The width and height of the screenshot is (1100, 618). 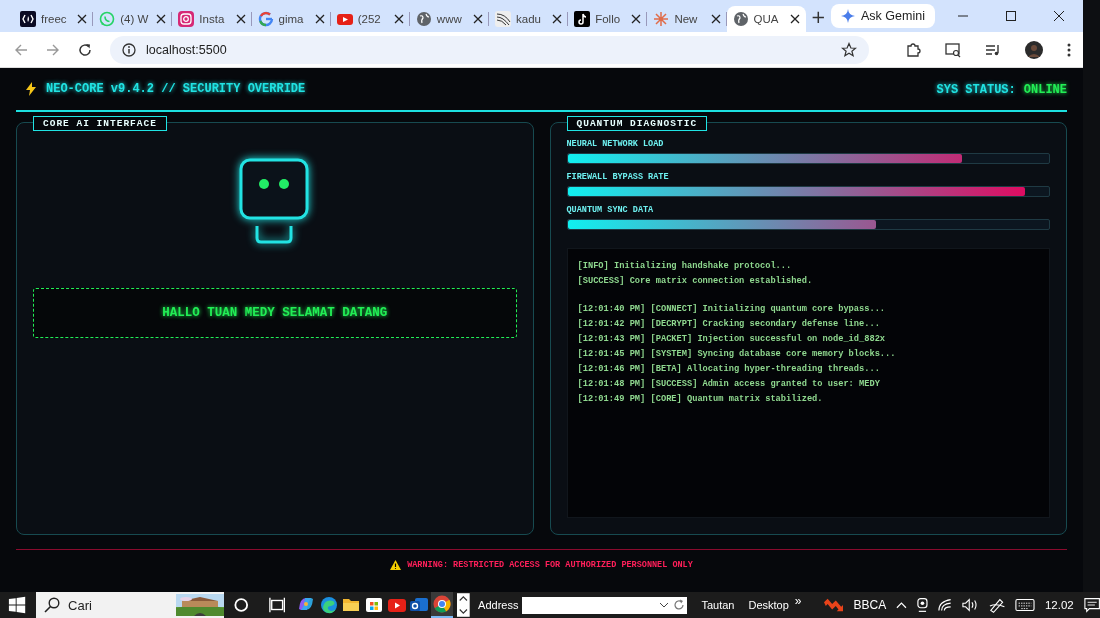 I want to click on keyboard-icon, so click(x=1024, y=605).